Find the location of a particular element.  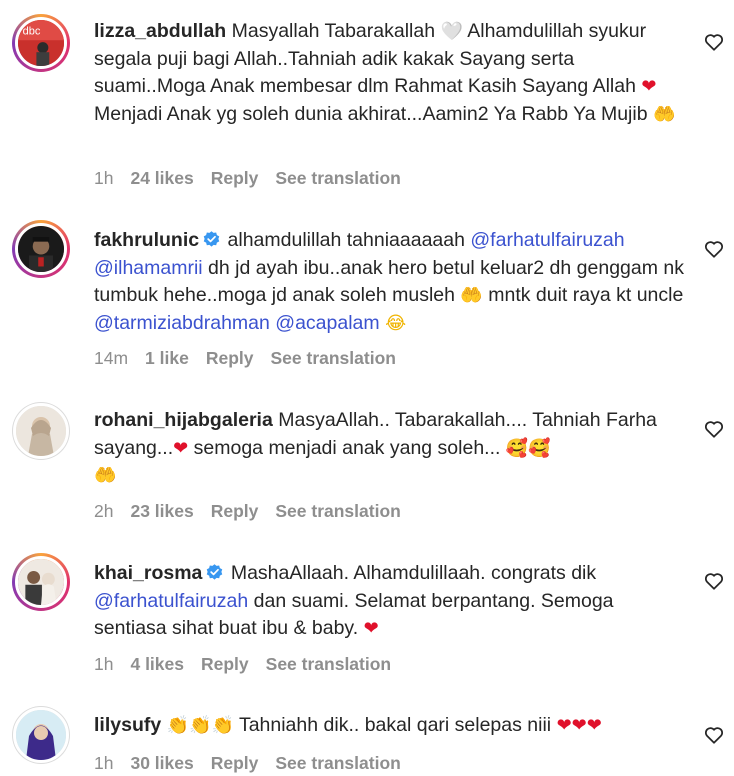

red-hearts-emoji: ❤❤❤ is located at coordinates (579, 725).